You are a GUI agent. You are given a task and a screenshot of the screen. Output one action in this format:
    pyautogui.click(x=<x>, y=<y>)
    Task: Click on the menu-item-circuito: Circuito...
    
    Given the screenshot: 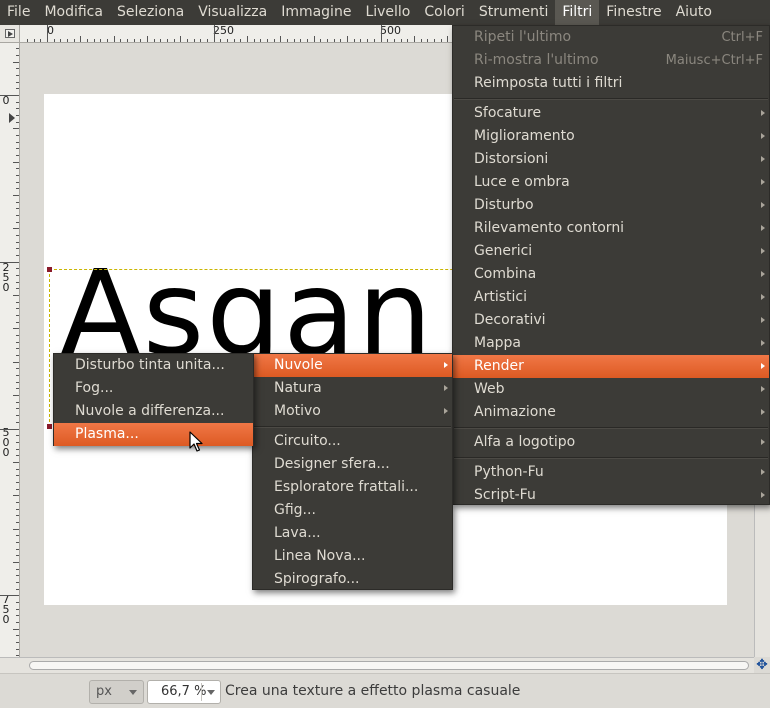 What is the action you would take?
    pyautogui.click(x=352, y=441)
    